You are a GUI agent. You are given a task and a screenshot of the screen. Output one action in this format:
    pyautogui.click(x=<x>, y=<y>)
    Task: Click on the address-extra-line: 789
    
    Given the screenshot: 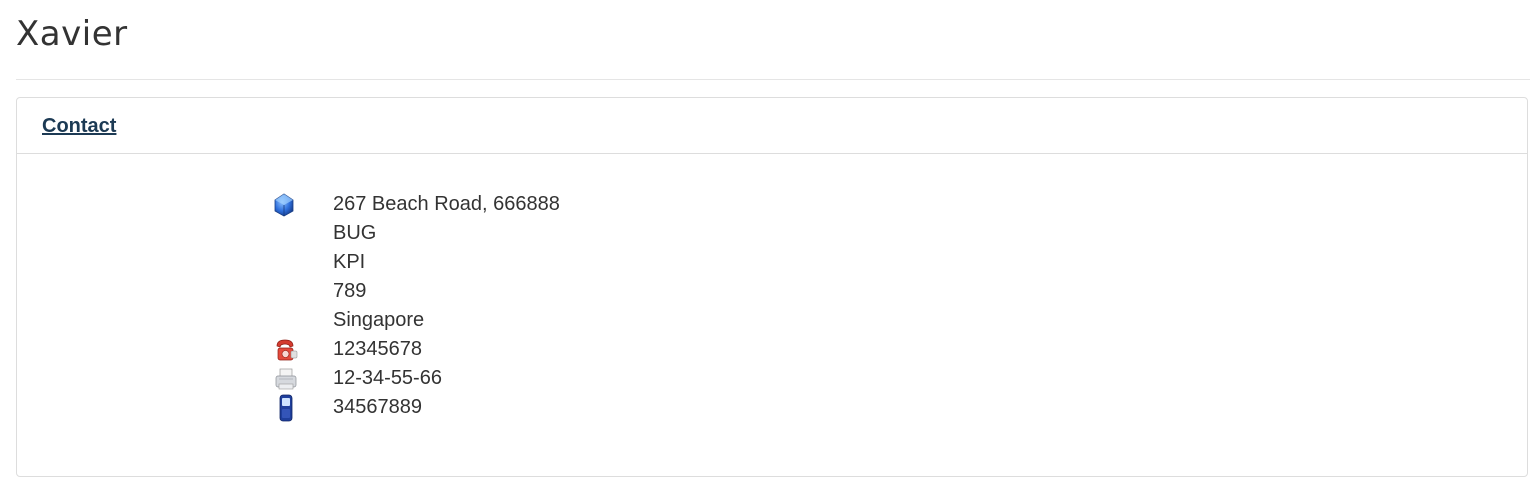 What is the action you would take?
    pyautogui.click(x=350, y=291)
    